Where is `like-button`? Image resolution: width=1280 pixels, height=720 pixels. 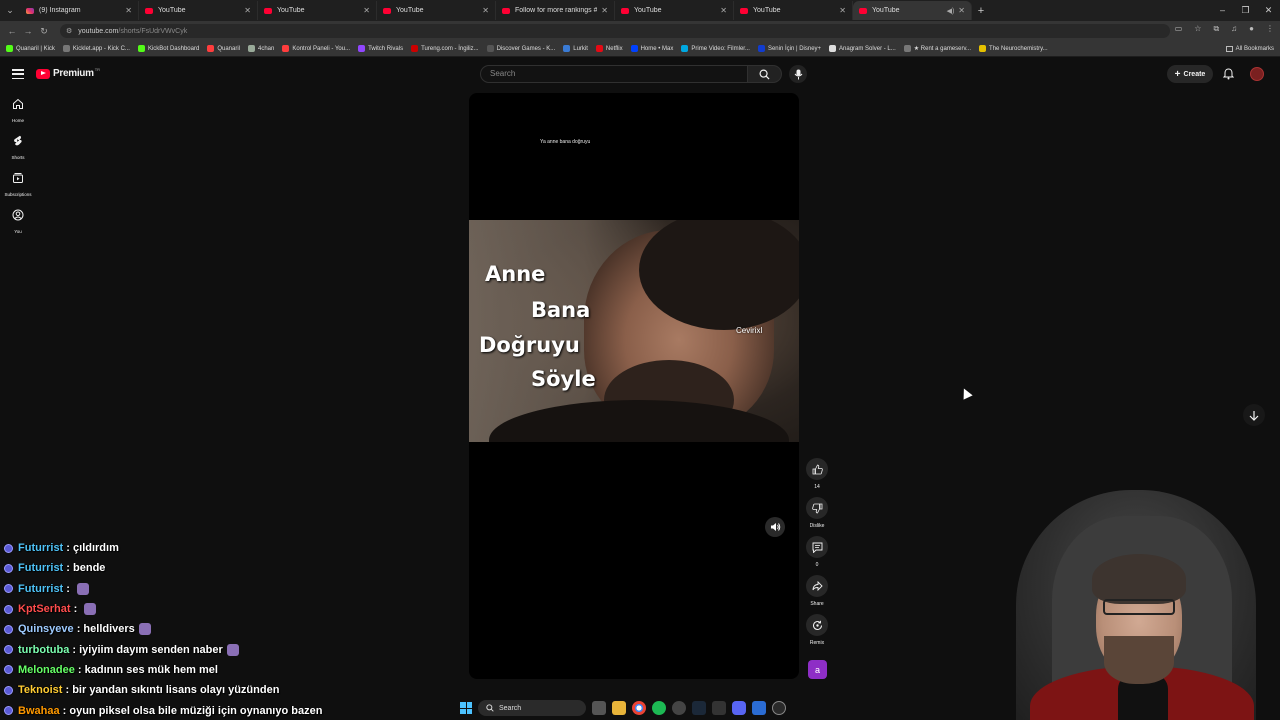
like-button is located at coordinates (817, 469).